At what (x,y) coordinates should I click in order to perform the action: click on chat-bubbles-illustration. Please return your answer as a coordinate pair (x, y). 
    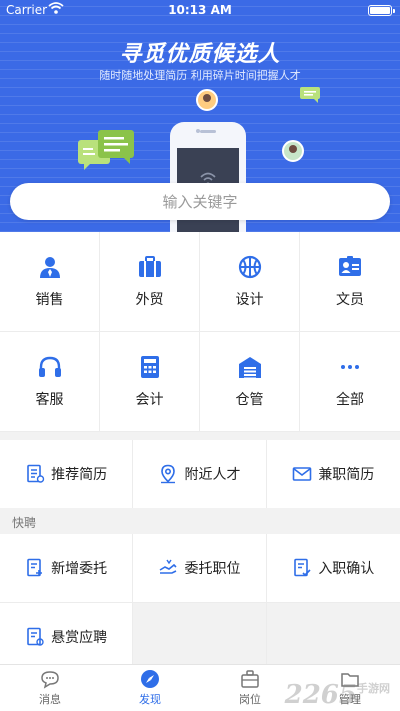
    Looking at the image, I should click on (106, 150).